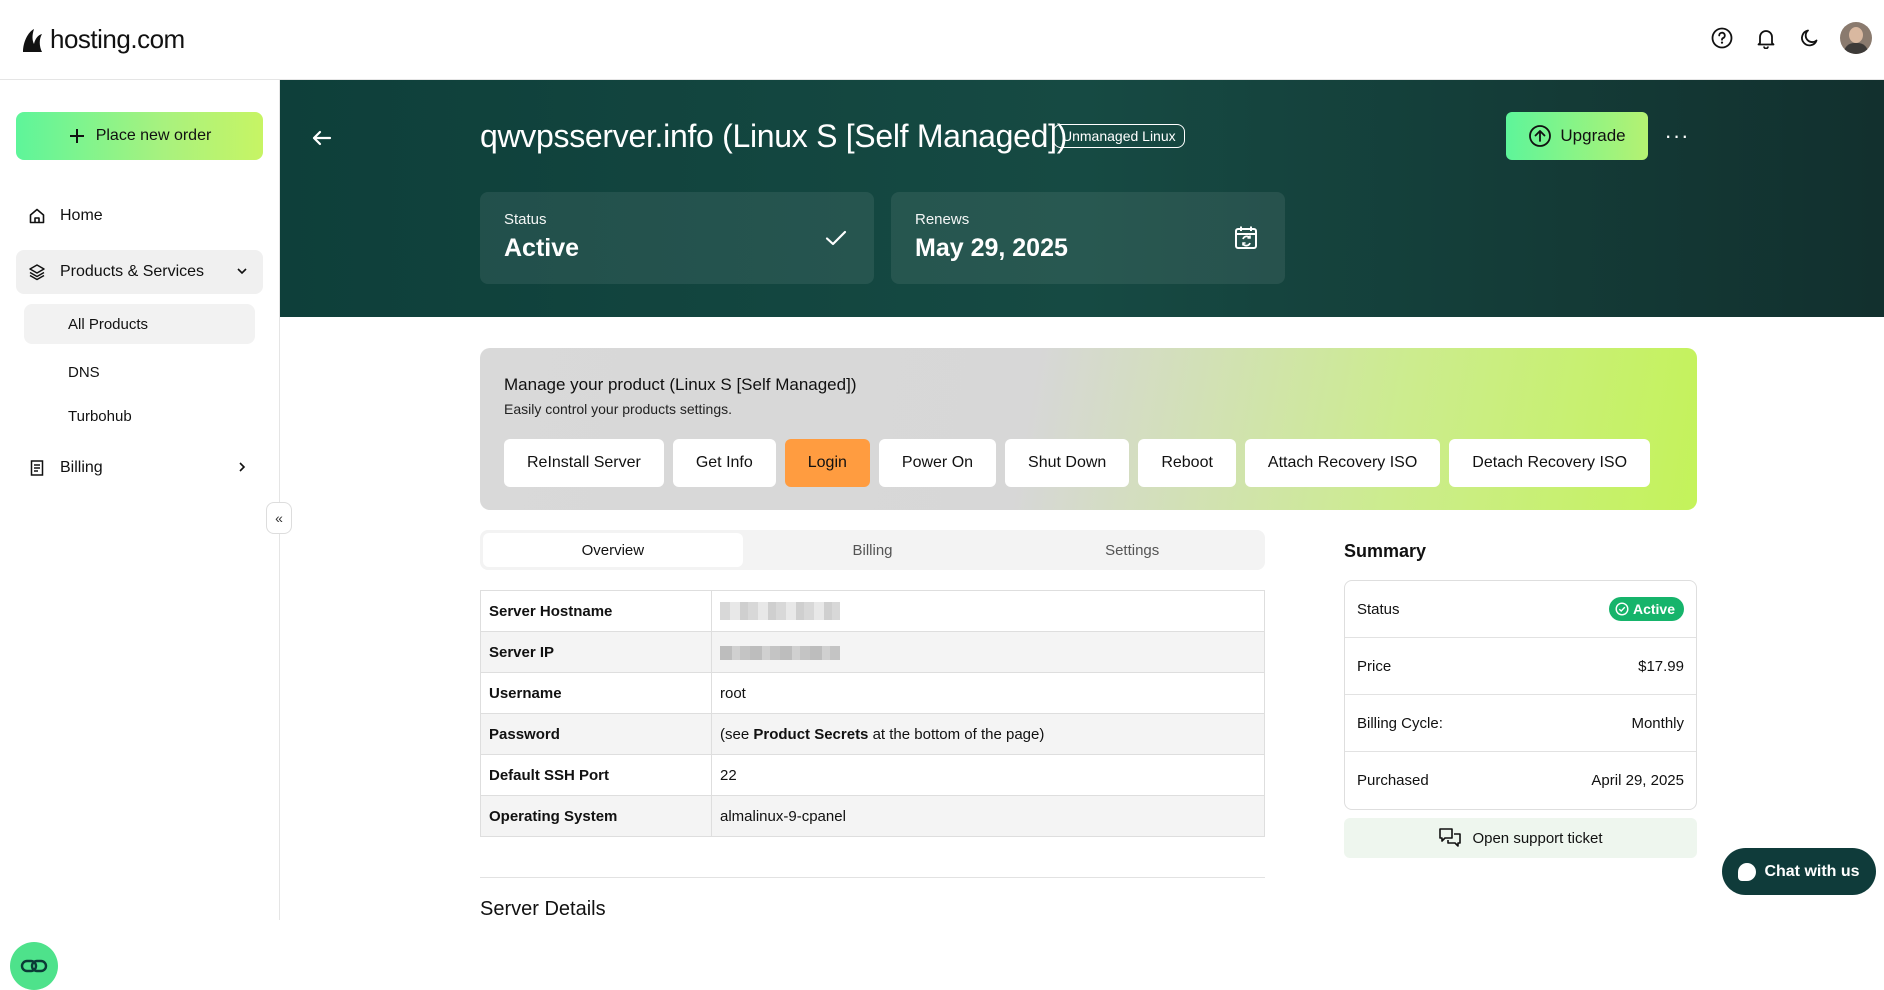 Image resolution: width=1884 pixels, height=990 pixels. What do you see at coordinates (942, 219) in the screenshot?
I see `renews-card-label: Renews` at bounding box center [942, 219].